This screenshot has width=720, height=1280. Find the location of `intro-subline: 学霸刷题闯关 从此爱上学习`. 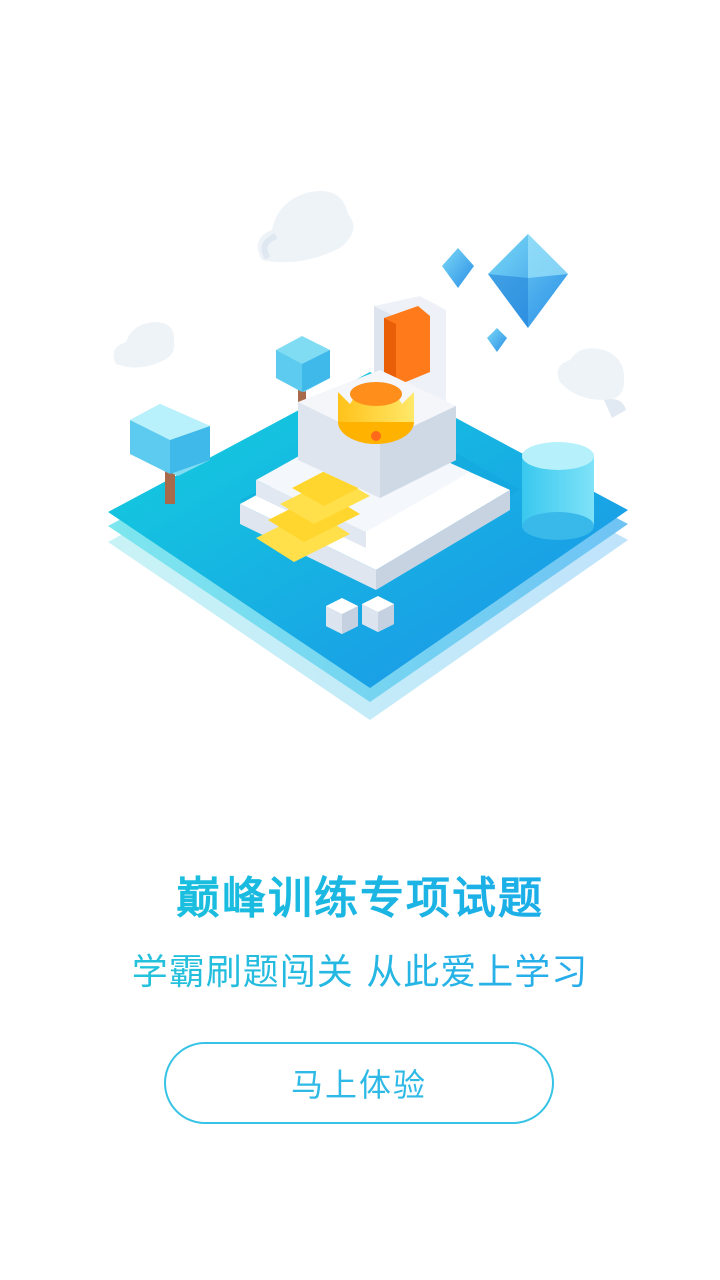

intro-subline: 学霸刷题闯关 从此爱上学习 is located at coordinates (360, 969).